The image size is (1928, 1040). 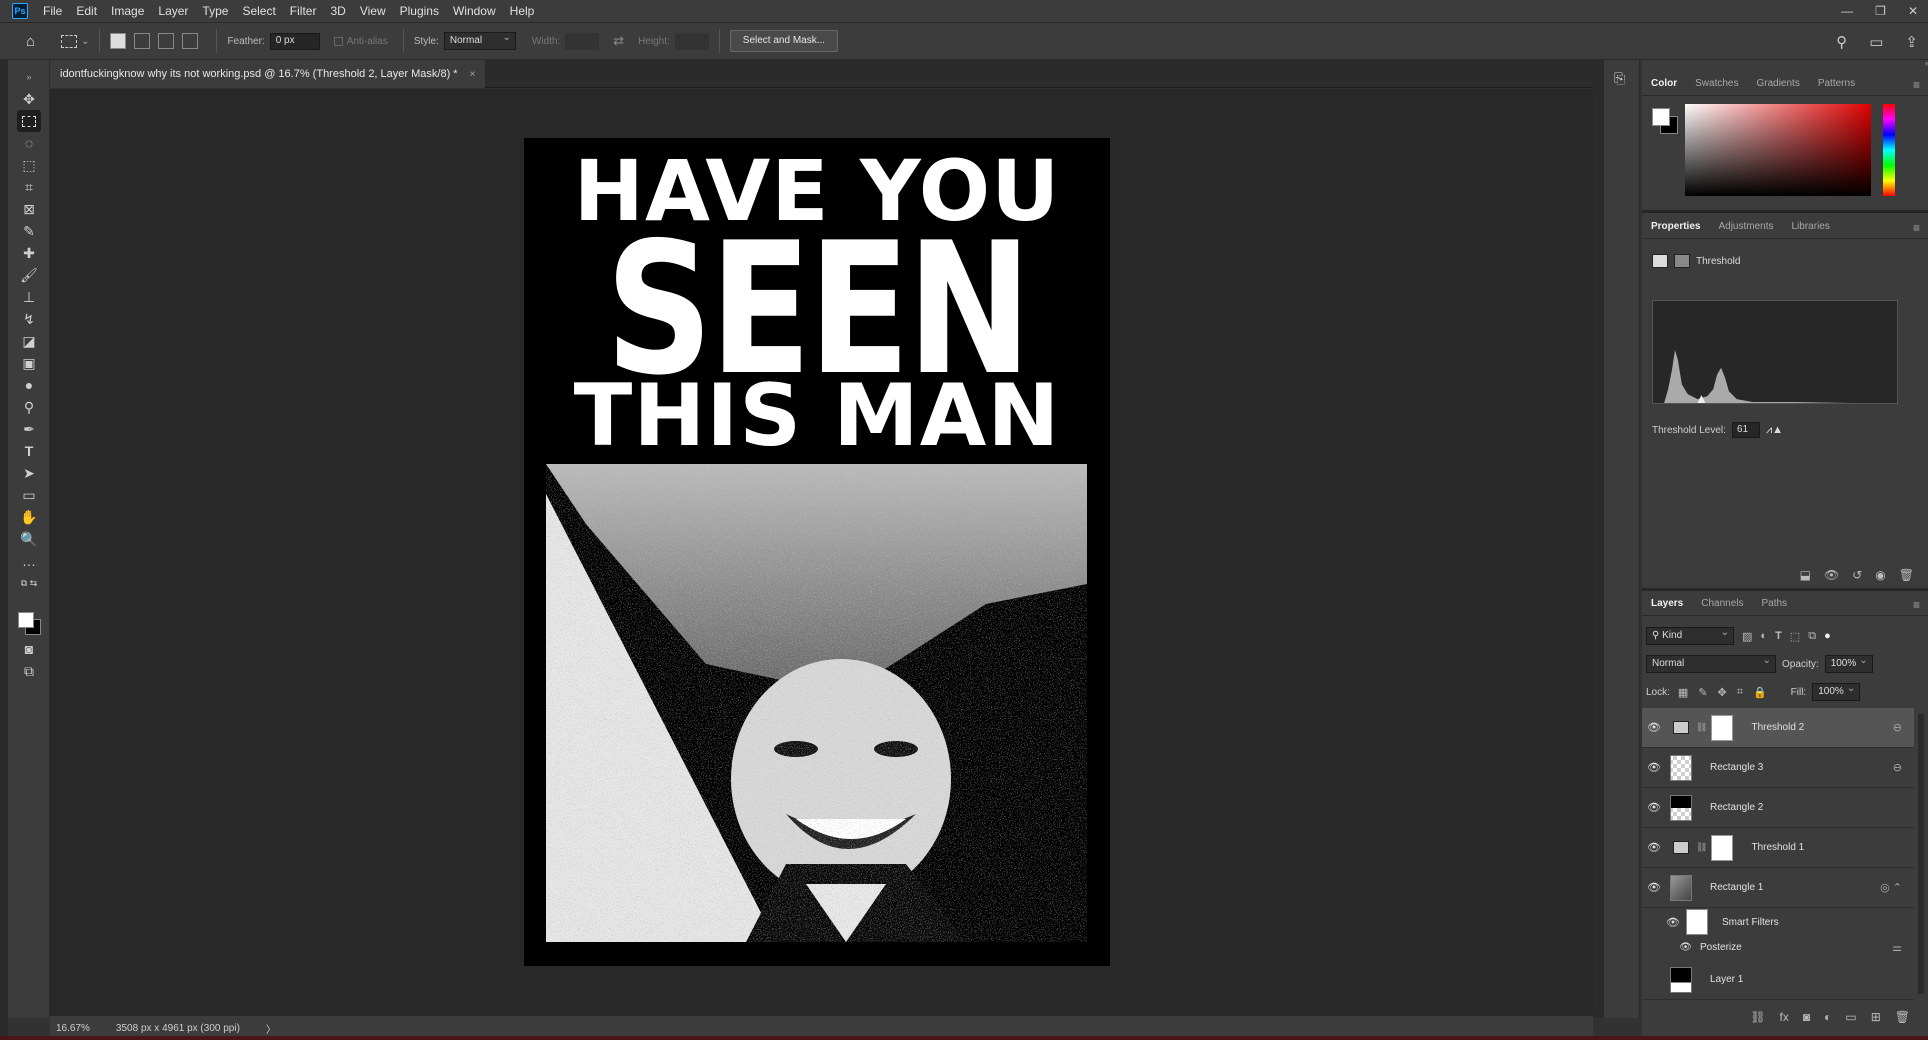 I want to click on tab-paths: Paths, so click(x=1775, y=604).